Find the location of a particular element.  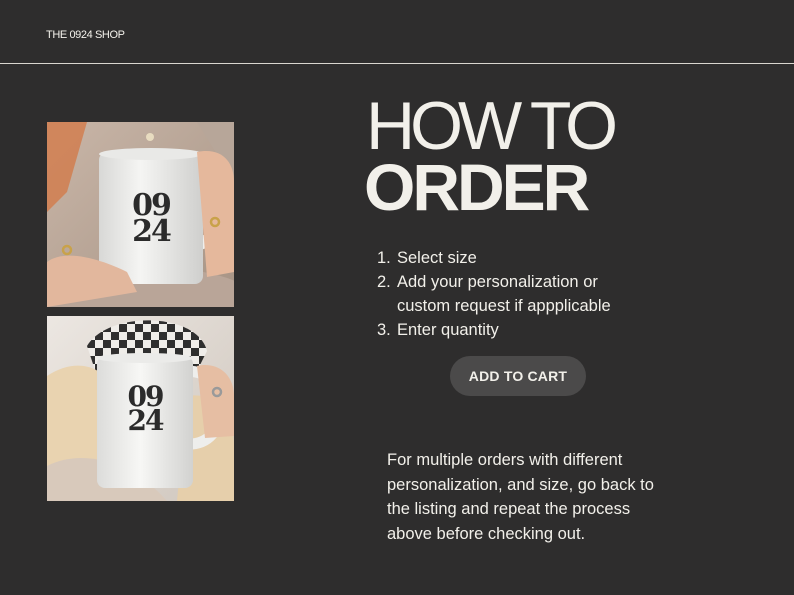

step-number: 1. is located at coordinates (384, 258).